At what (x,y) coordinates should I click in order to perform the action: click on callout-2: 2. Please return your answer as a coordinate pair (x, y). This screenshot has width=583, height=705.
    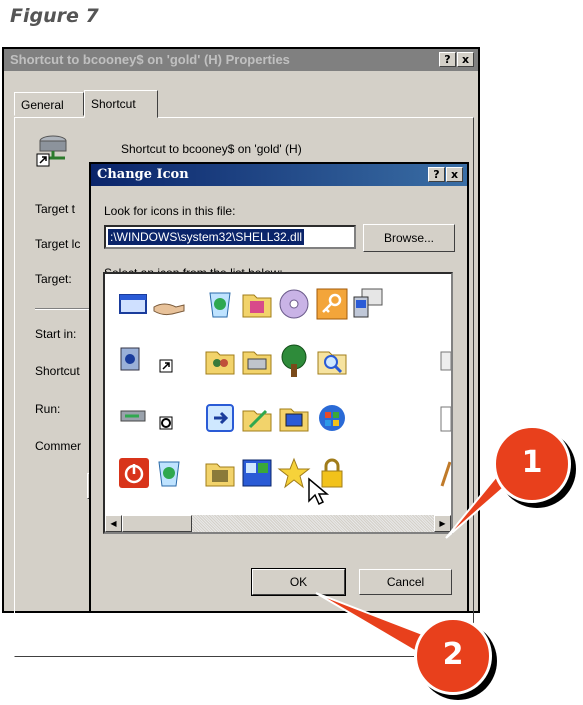
    Looking at the image, I should click on (453, 656).